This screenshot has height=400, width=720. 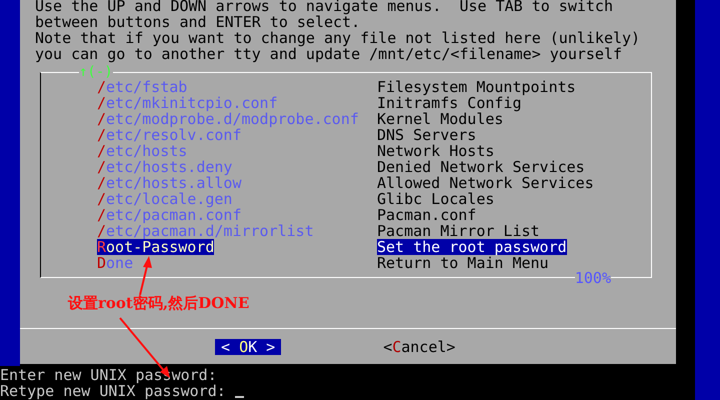 What do you see at coordinates (159, 303) in the screenshot?
I see `annotation-text: 设置root密码,然后DONE` at bounding box center [159, 303].